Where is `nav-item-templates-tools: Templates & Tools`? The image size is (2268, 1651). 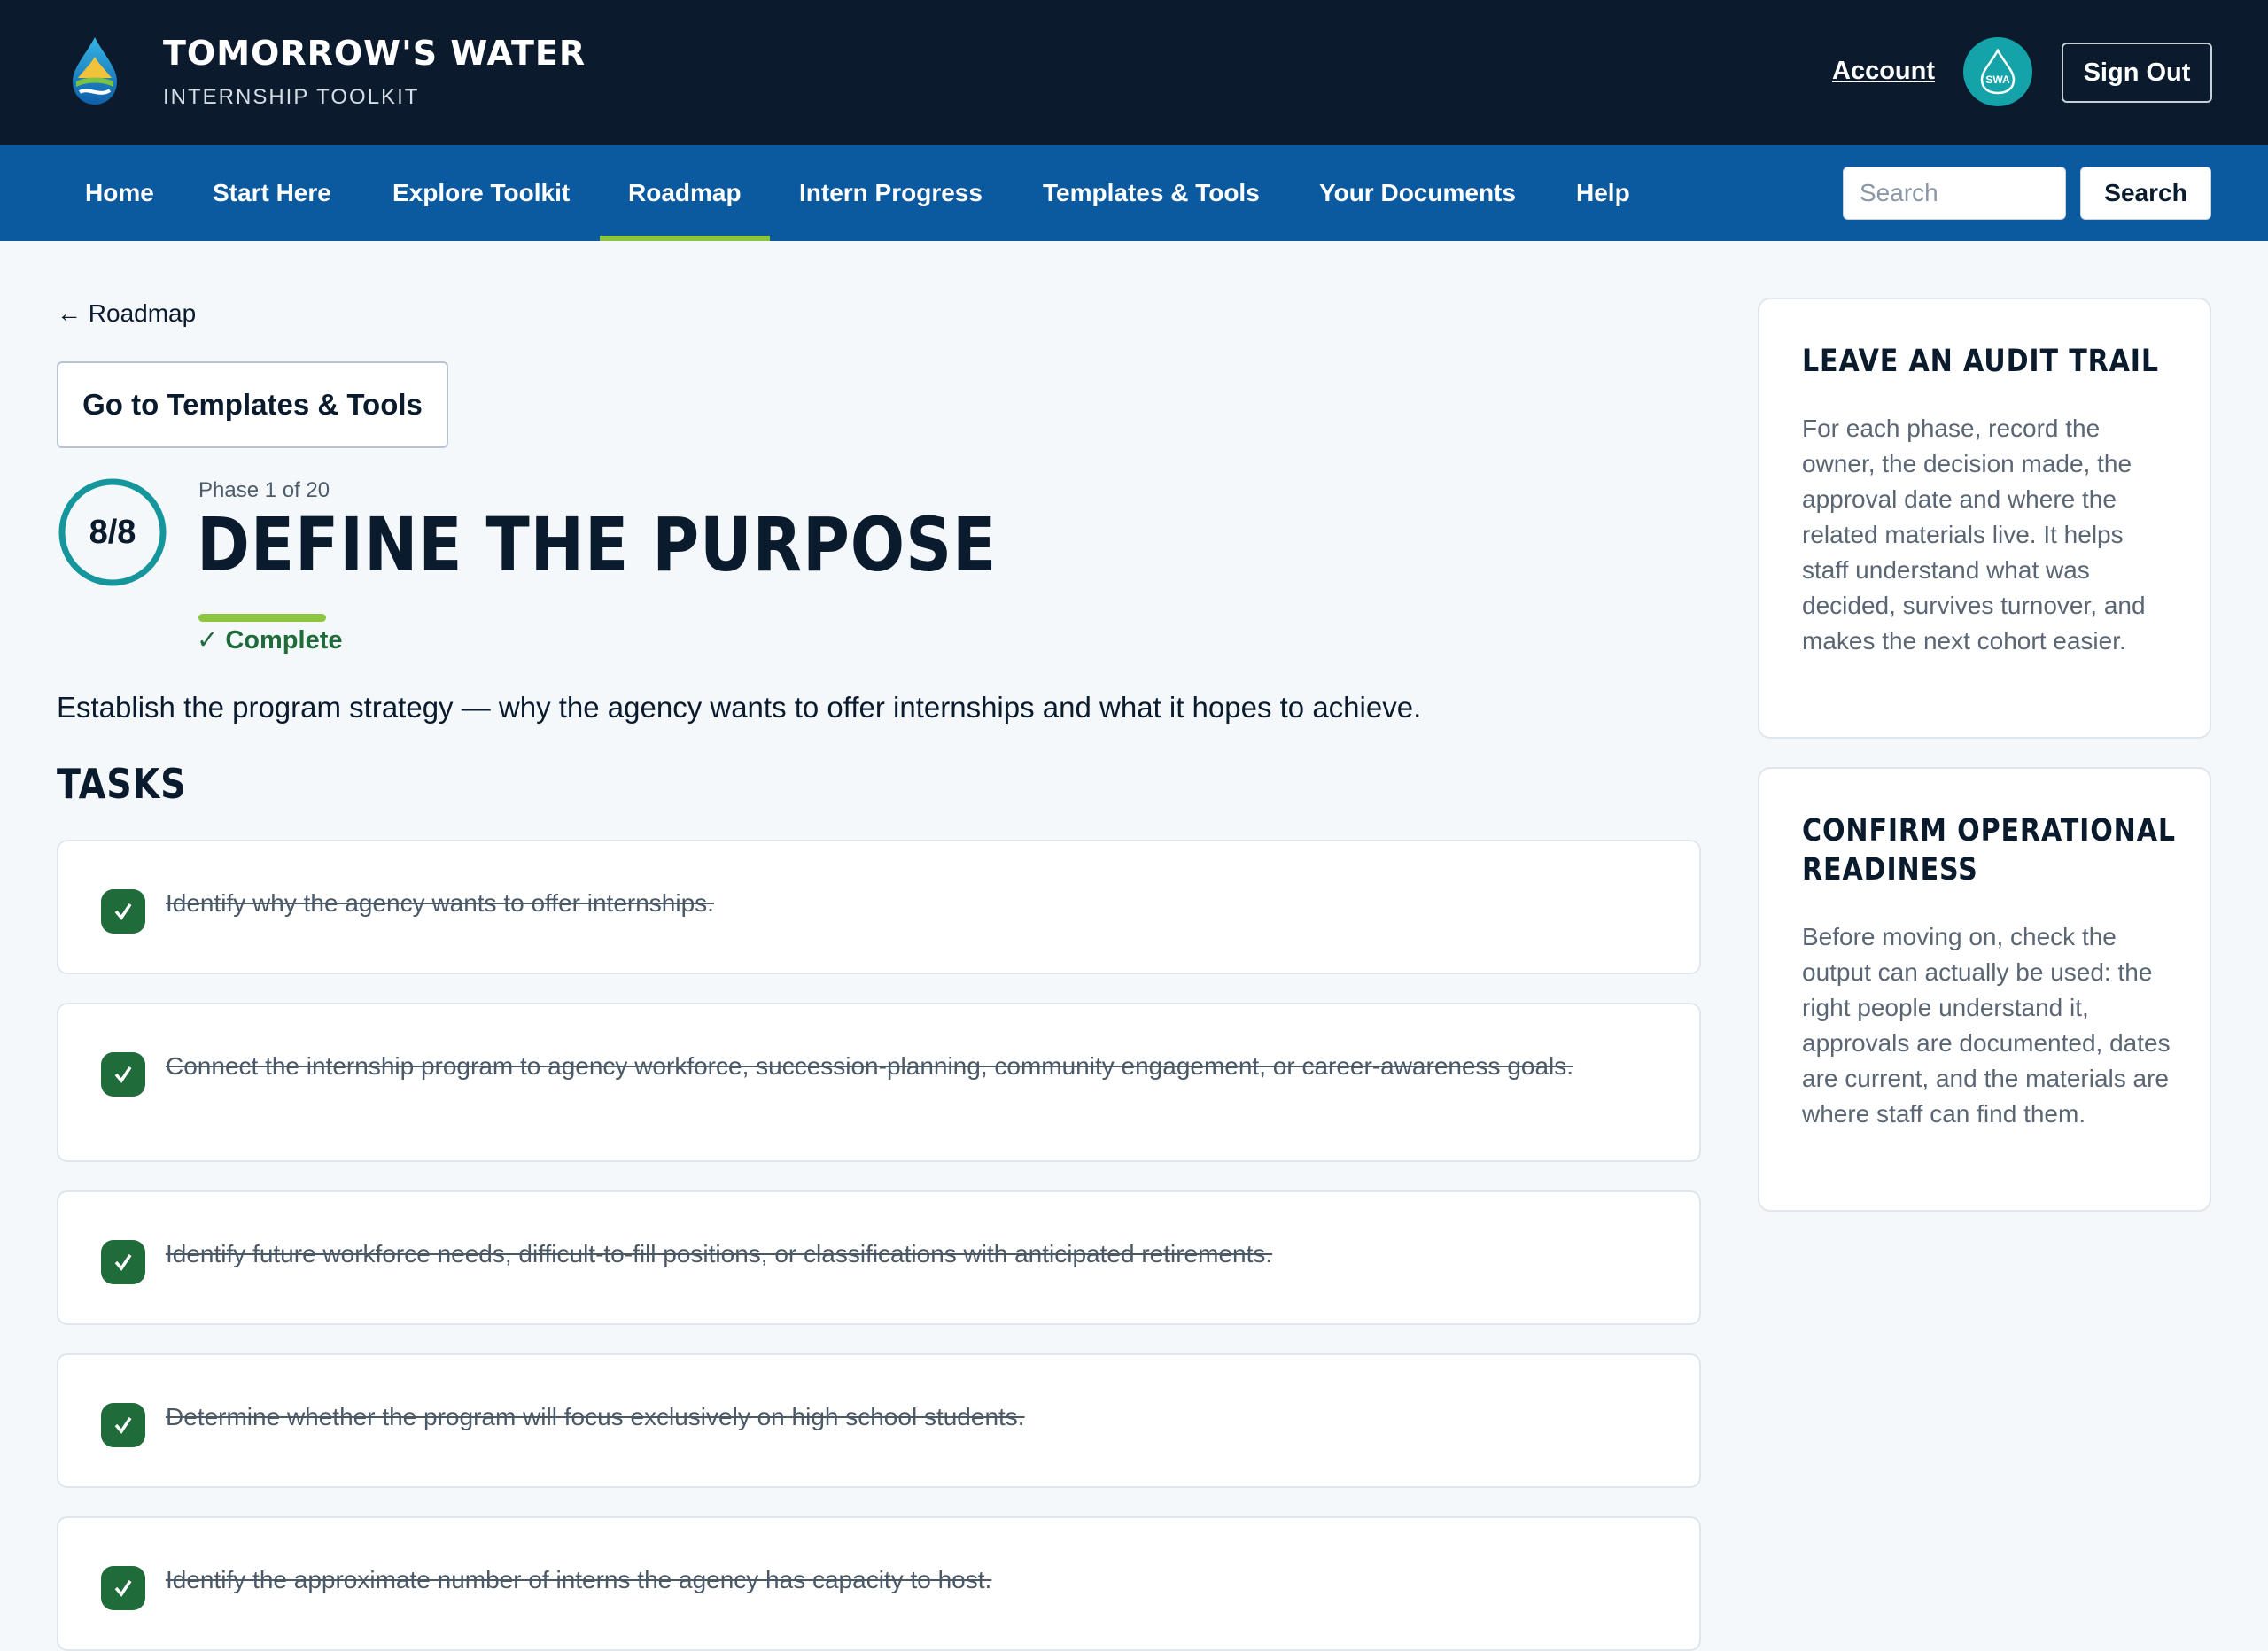
nav-item-templates-tools: Templates & Tools is located at coordinates (1151, 193).